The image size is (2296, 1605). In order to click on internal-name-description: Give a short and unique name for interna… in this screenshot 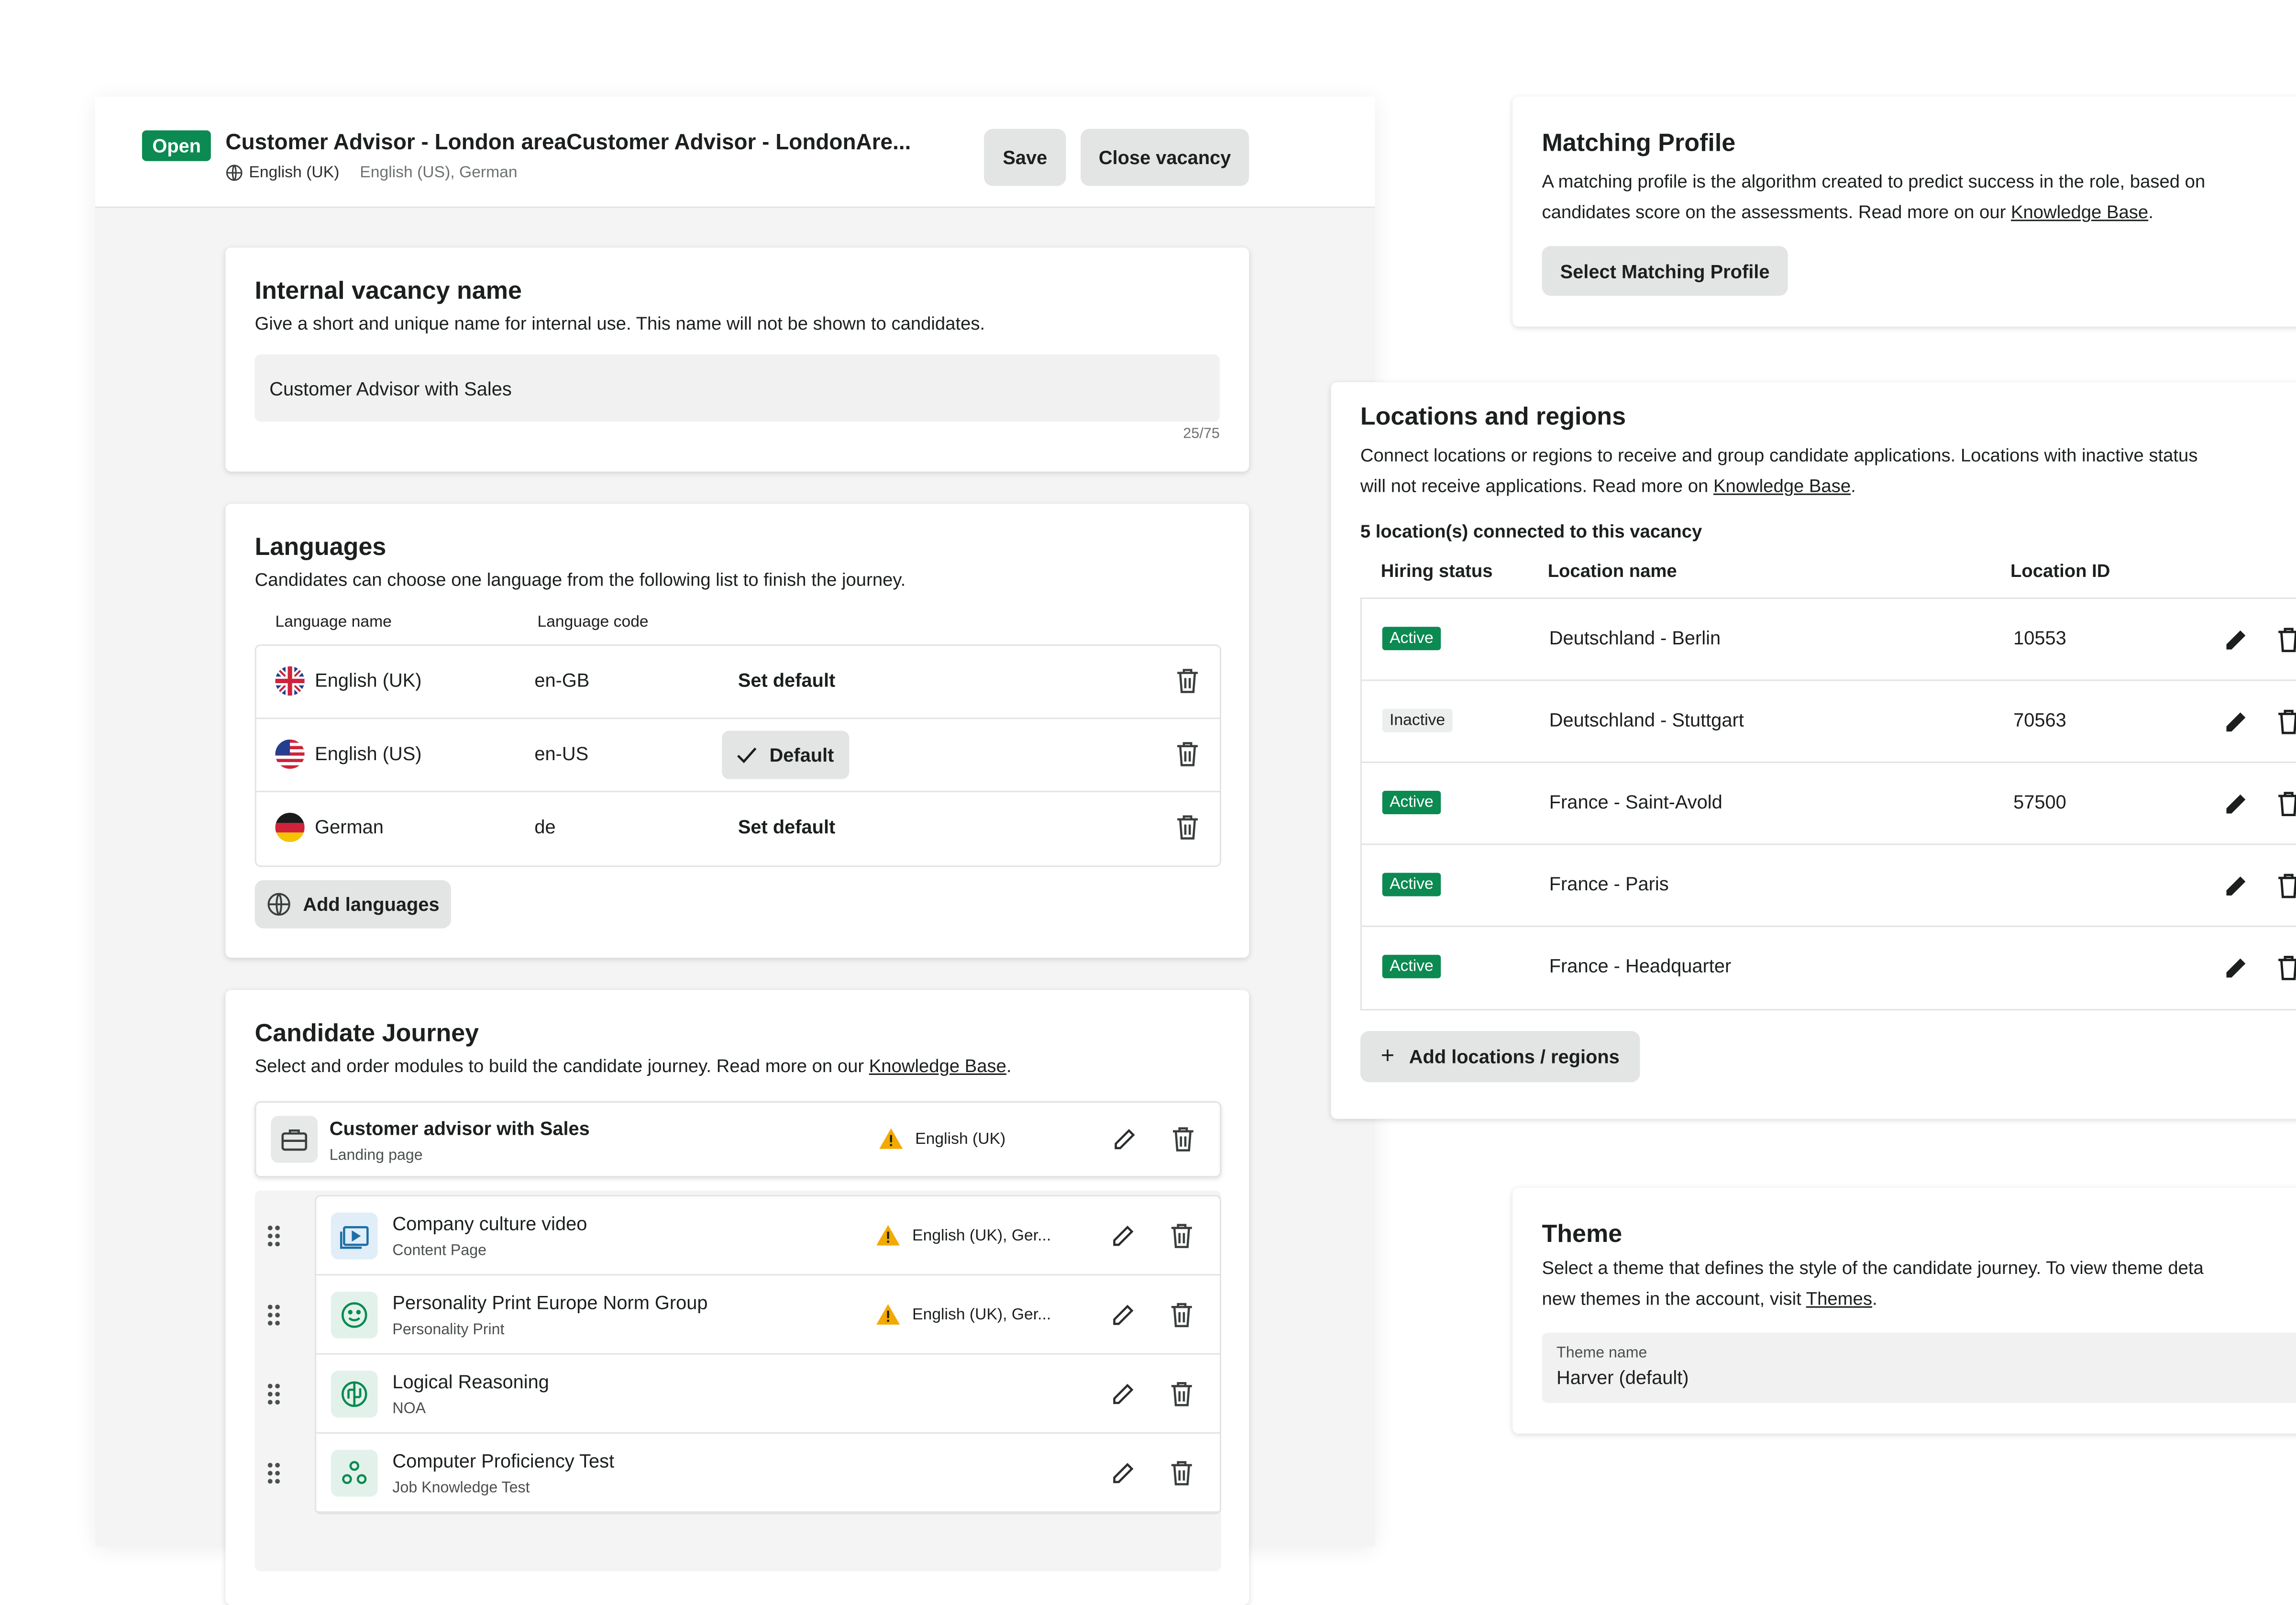, I will do `click(619, 323)`.